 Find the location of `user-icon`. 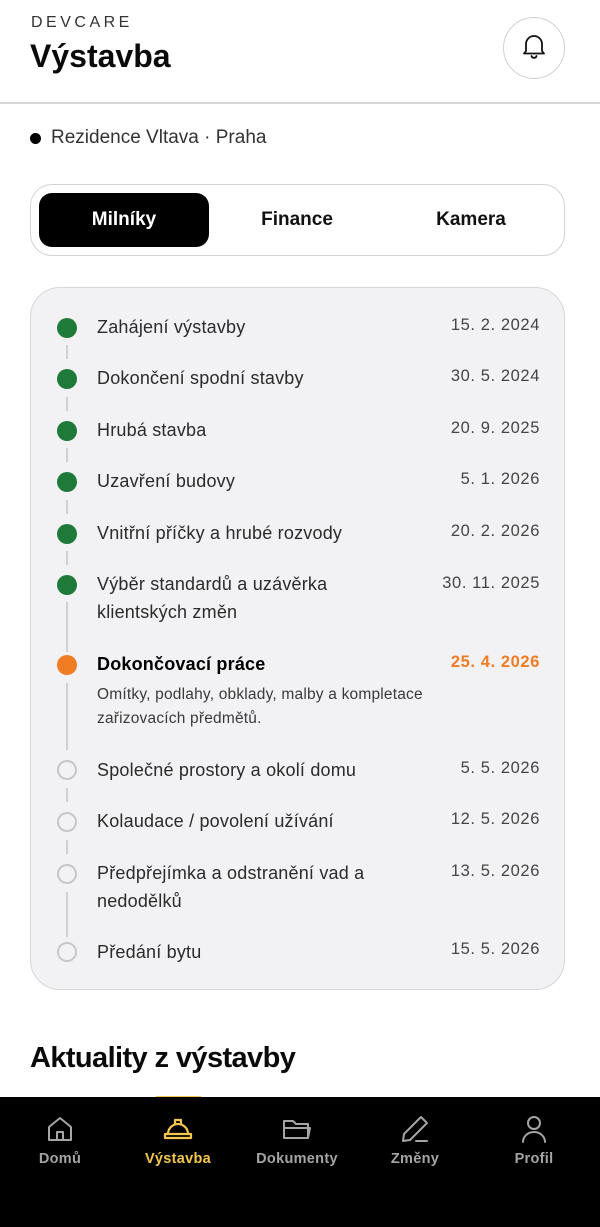

user-icon is located at coordinates (534, 1129).